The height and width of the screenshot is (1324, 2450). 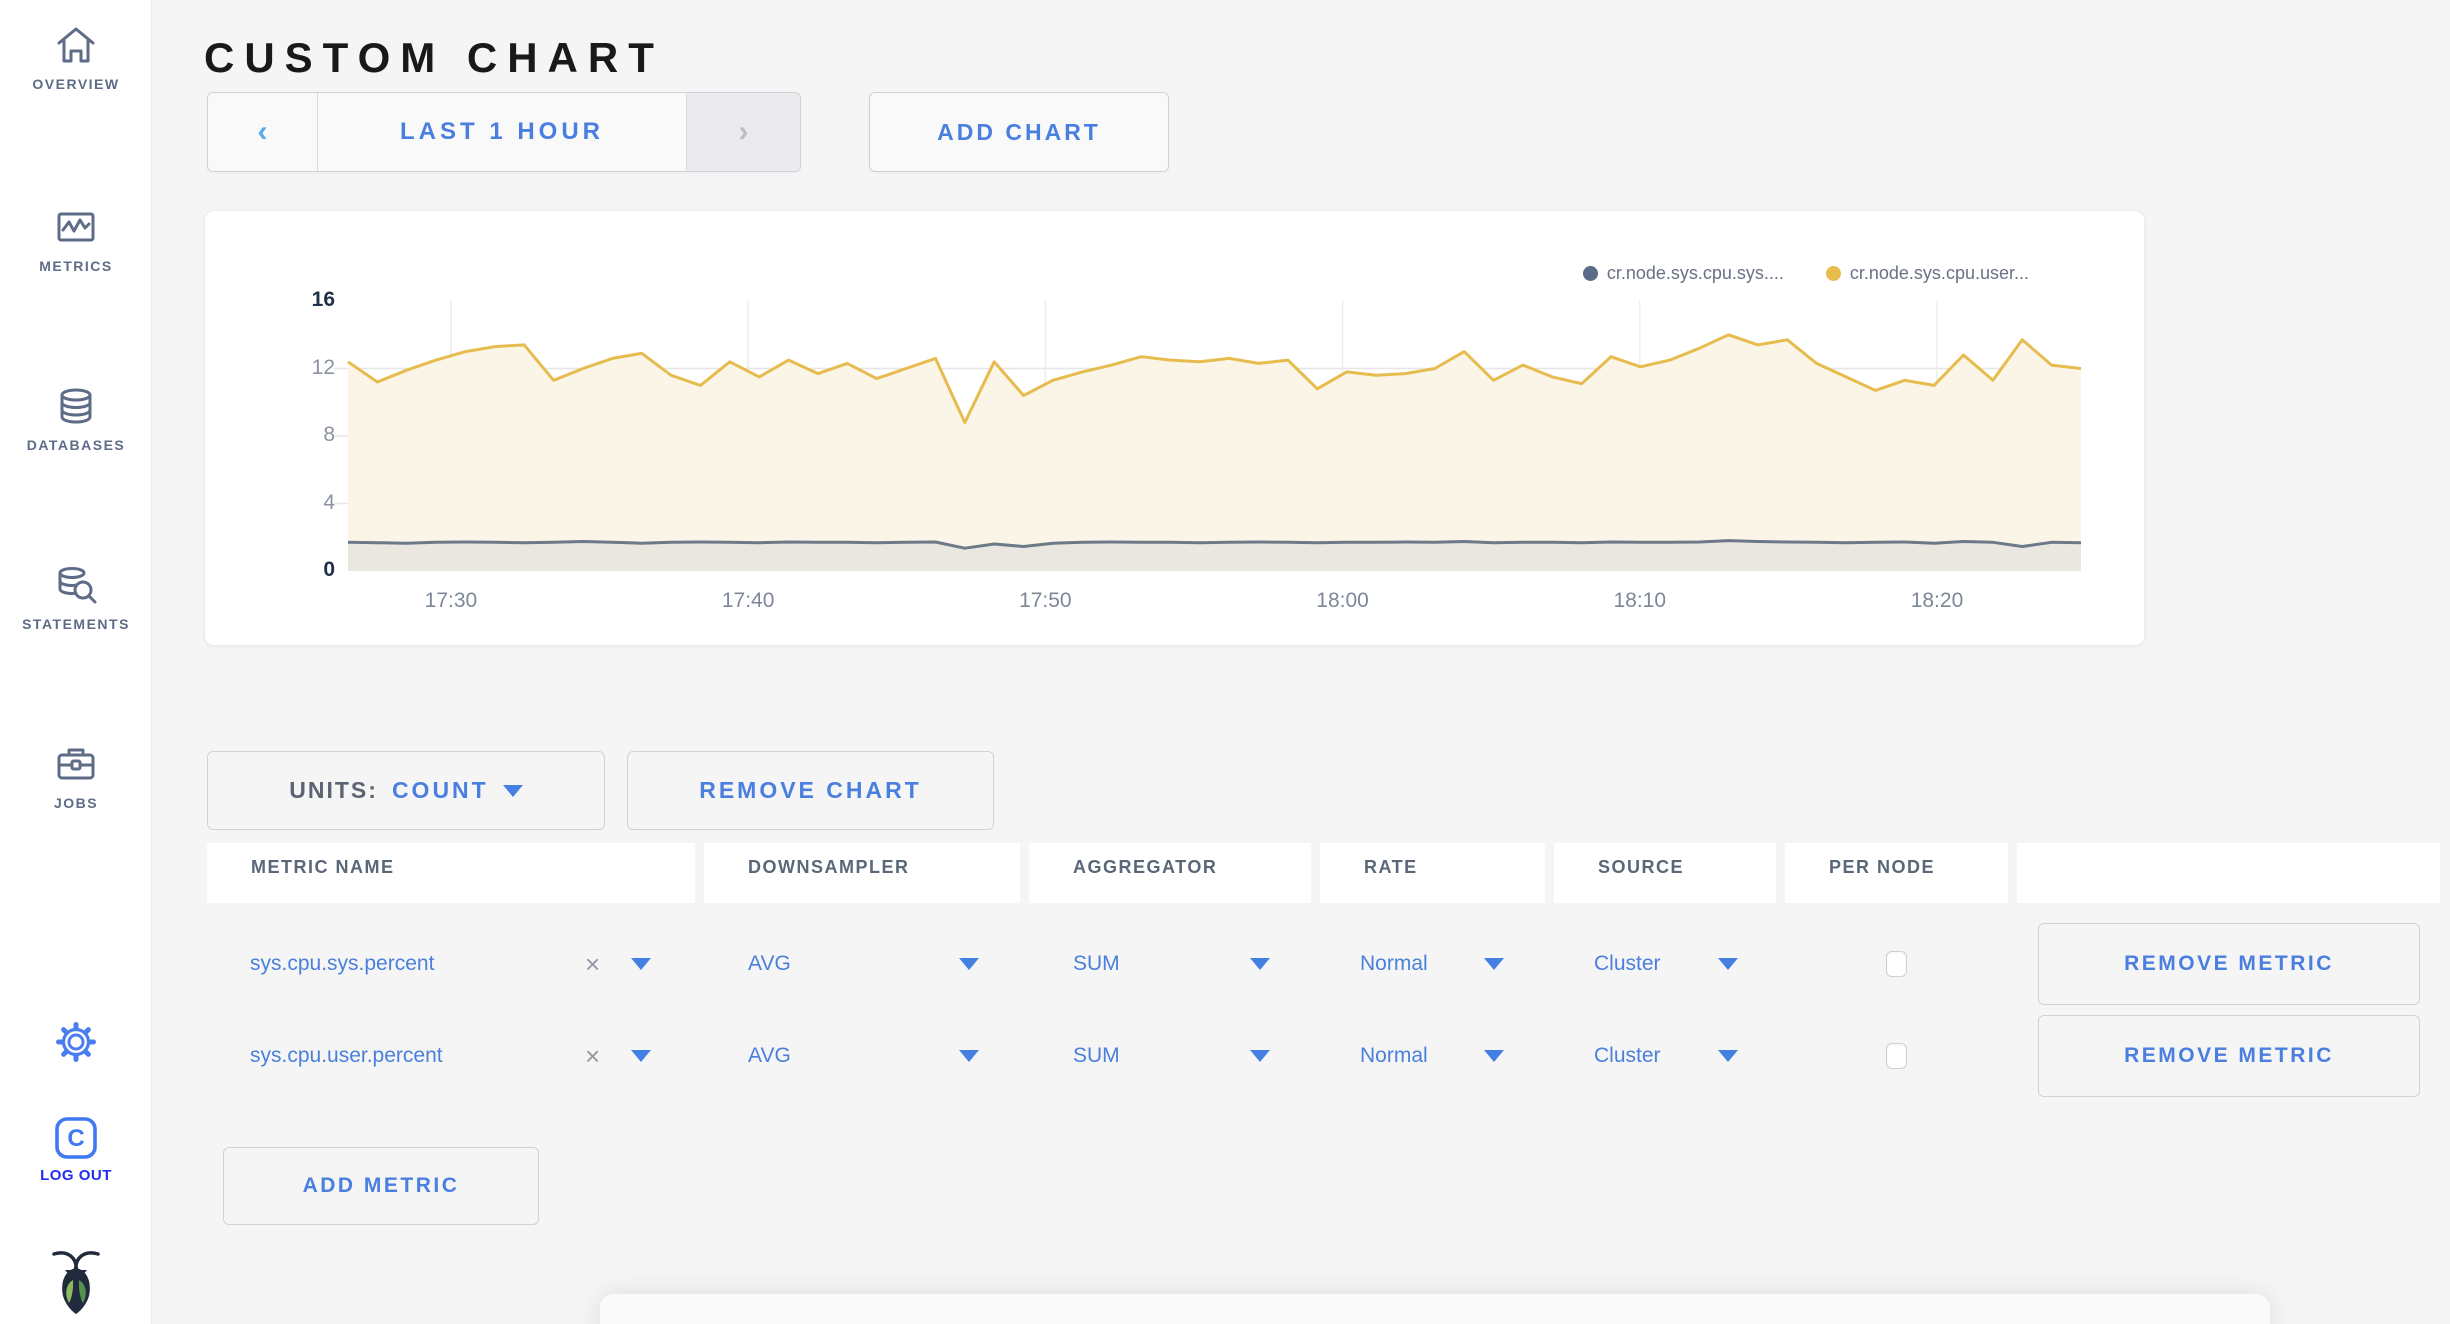 What do you see at coordinates (434, 58) in the screenshot?
I see `page-title: CUSTOM CHART` at bounding box center [434, 58].